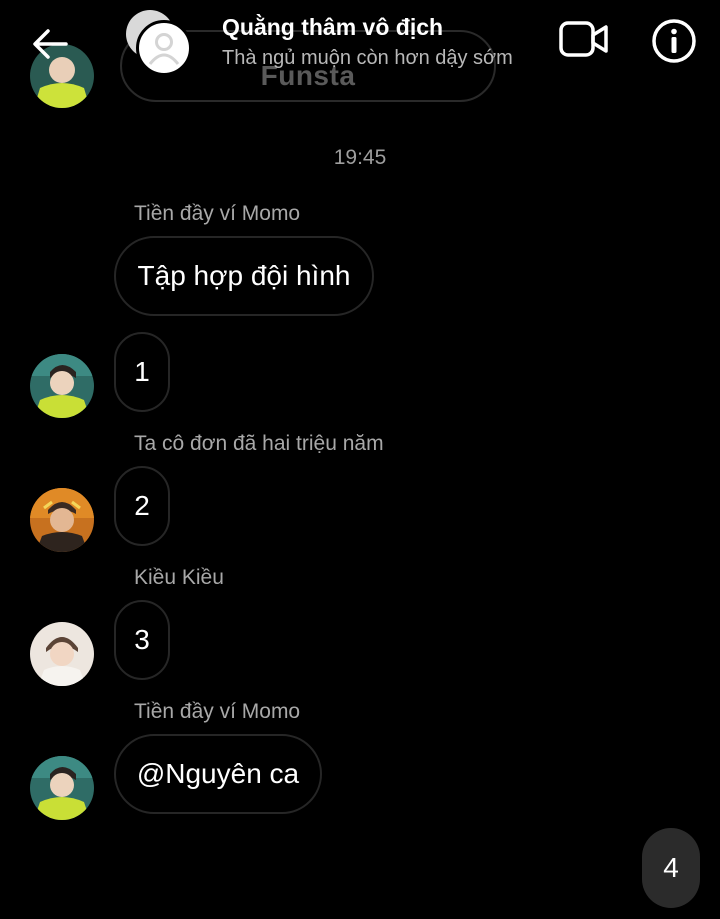 The image size is (720, 919). What do you see at coordinates (360, 157) in the screenshot?
I see `message-timestamp: 19:45` at bounding box center [360, 157].